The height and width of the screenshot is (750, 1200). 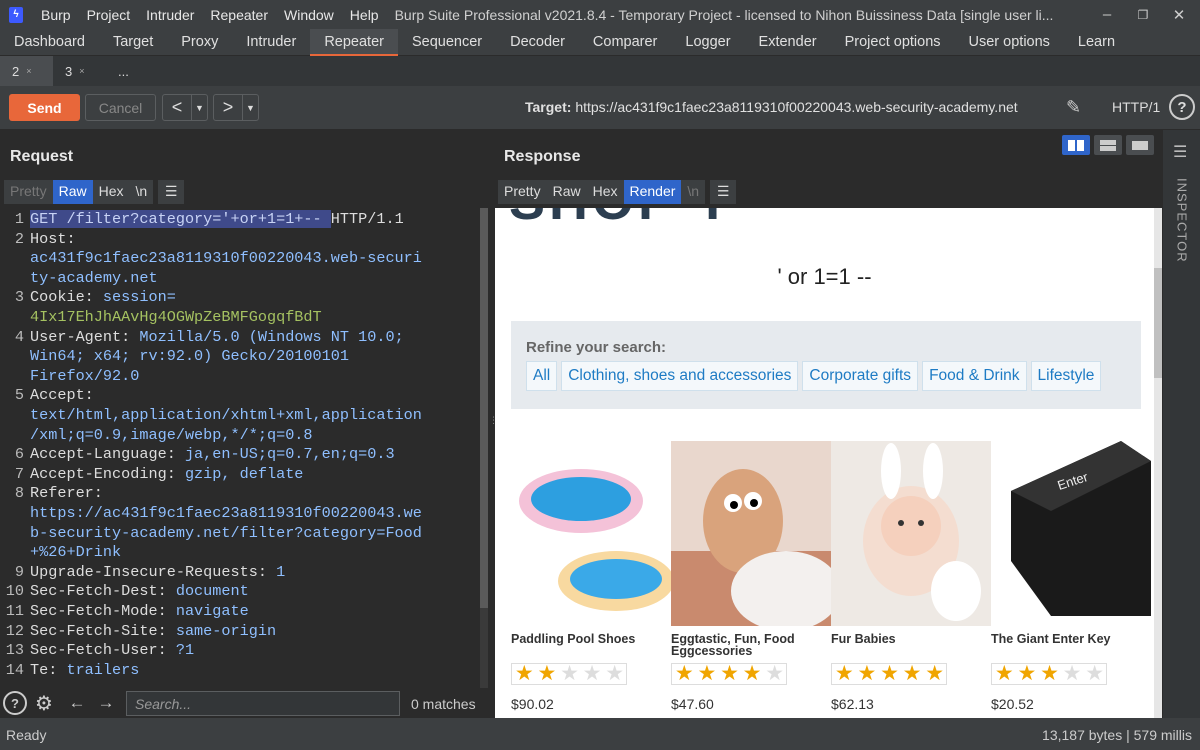 What do you see at coordinates (1071, 646) in the screenshot?
I see `product-name: The Giant Enter Key` at bounding box center [1071, 646].